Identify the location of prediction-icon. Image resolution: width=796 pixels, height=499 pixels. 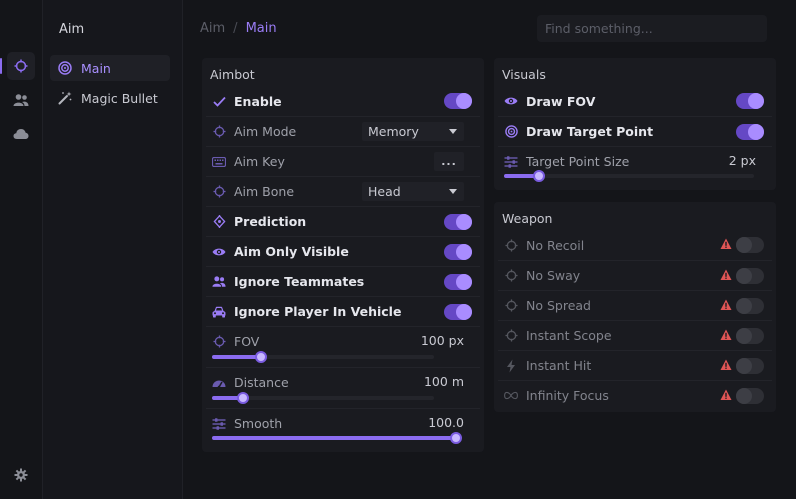
(219, 222).